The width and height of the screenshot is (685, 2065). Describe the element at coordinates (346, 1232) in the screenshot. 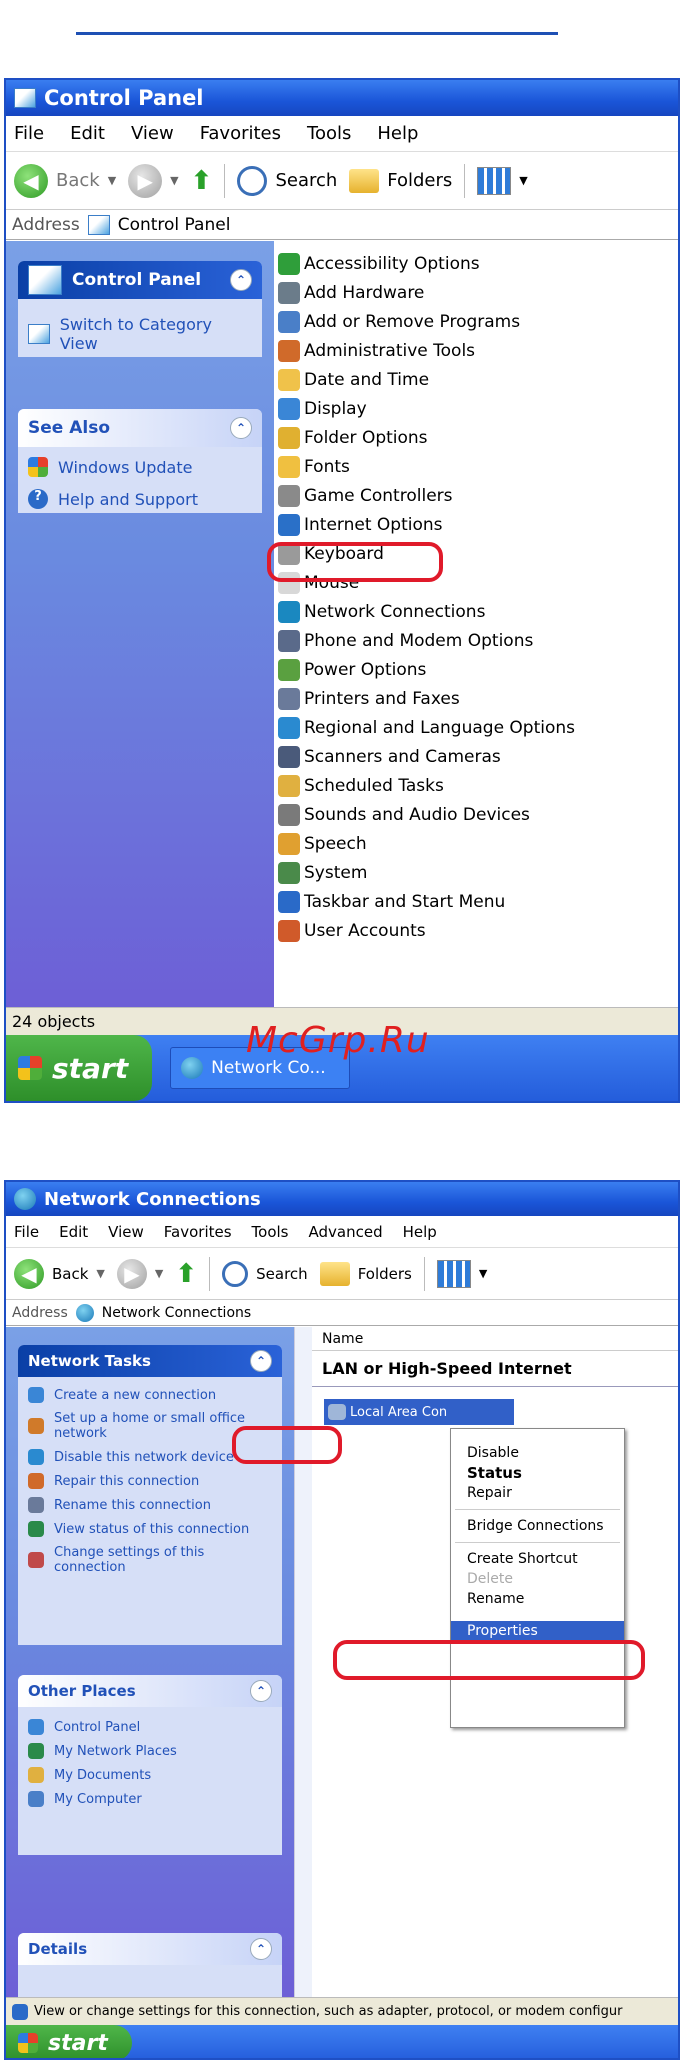

I see `menu-advanced: Advanced` at that location.